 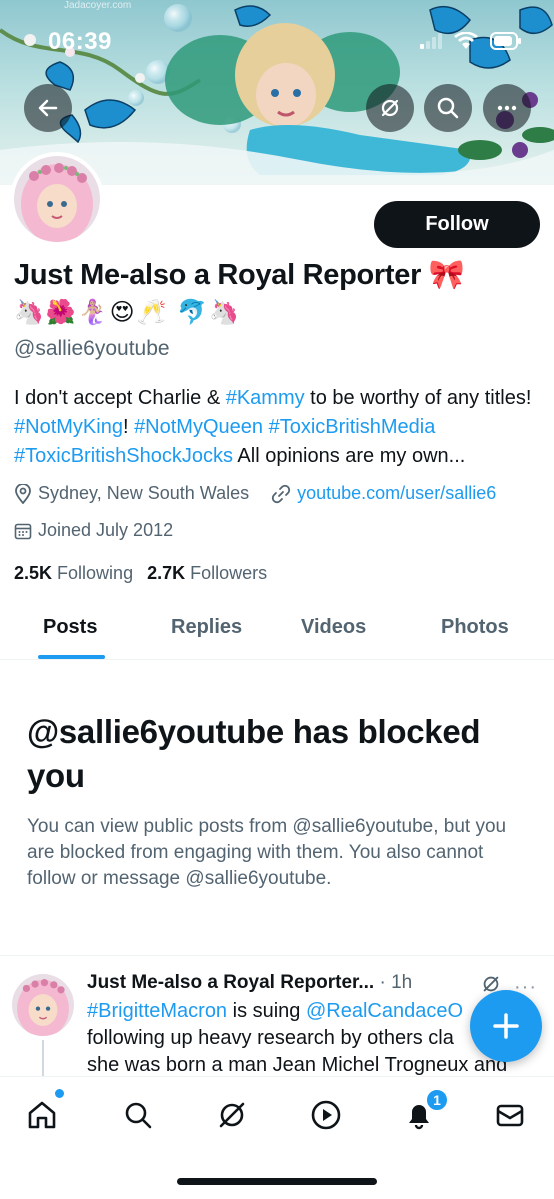 I want to click on section-divider, so click(x=277, y=955).